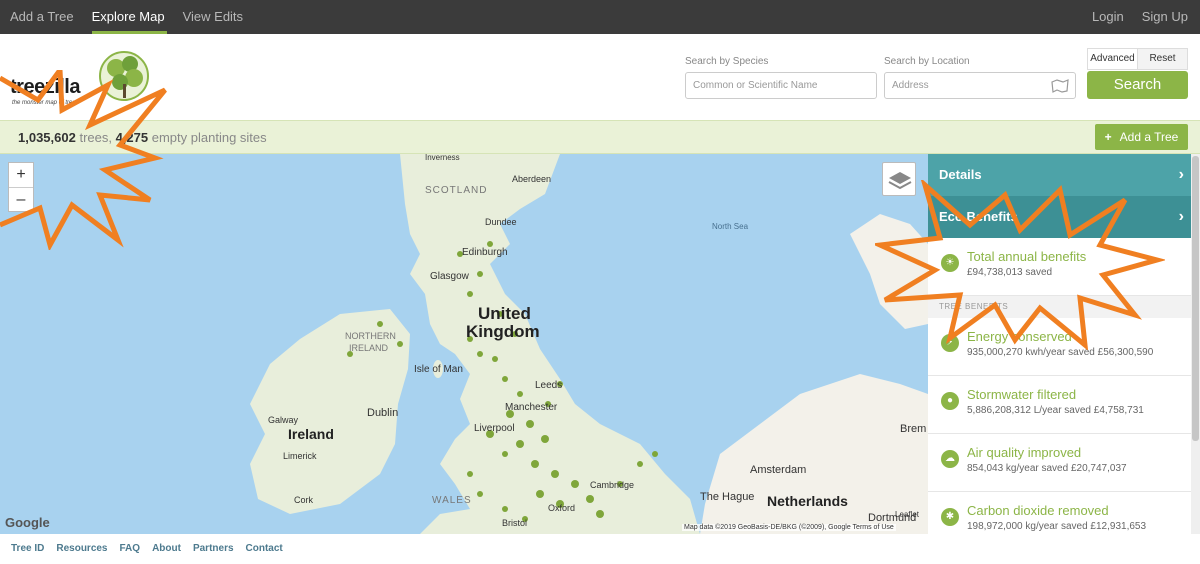 The height and width of the screenshot is (564, 1200). I want to click on label-kingdom: Kingdom, so click(503, 331).